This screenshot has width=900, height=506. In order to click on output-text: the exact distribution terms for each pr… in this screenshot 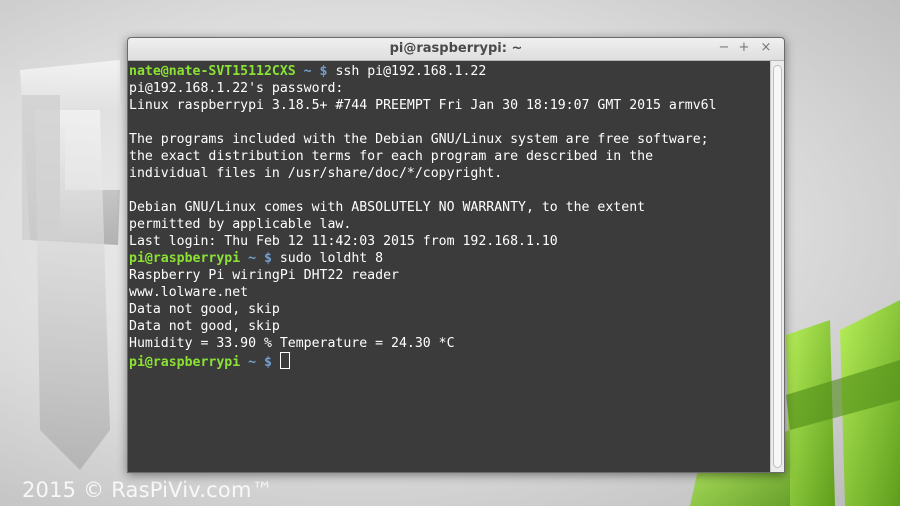, I will do `click(391, 156)`.